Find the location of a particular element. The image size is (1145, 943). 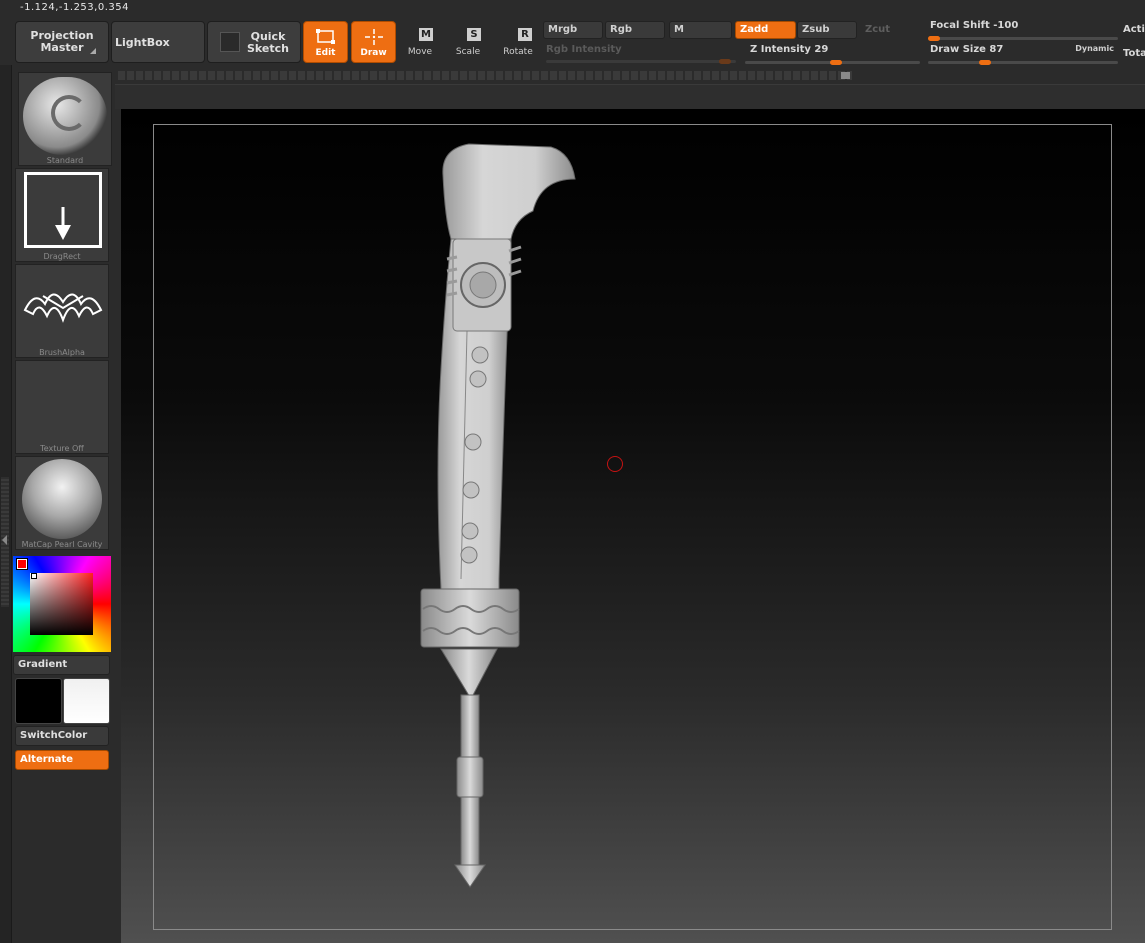

dynamic-toggle: Dynamic is located at coordinates (1094, 48).